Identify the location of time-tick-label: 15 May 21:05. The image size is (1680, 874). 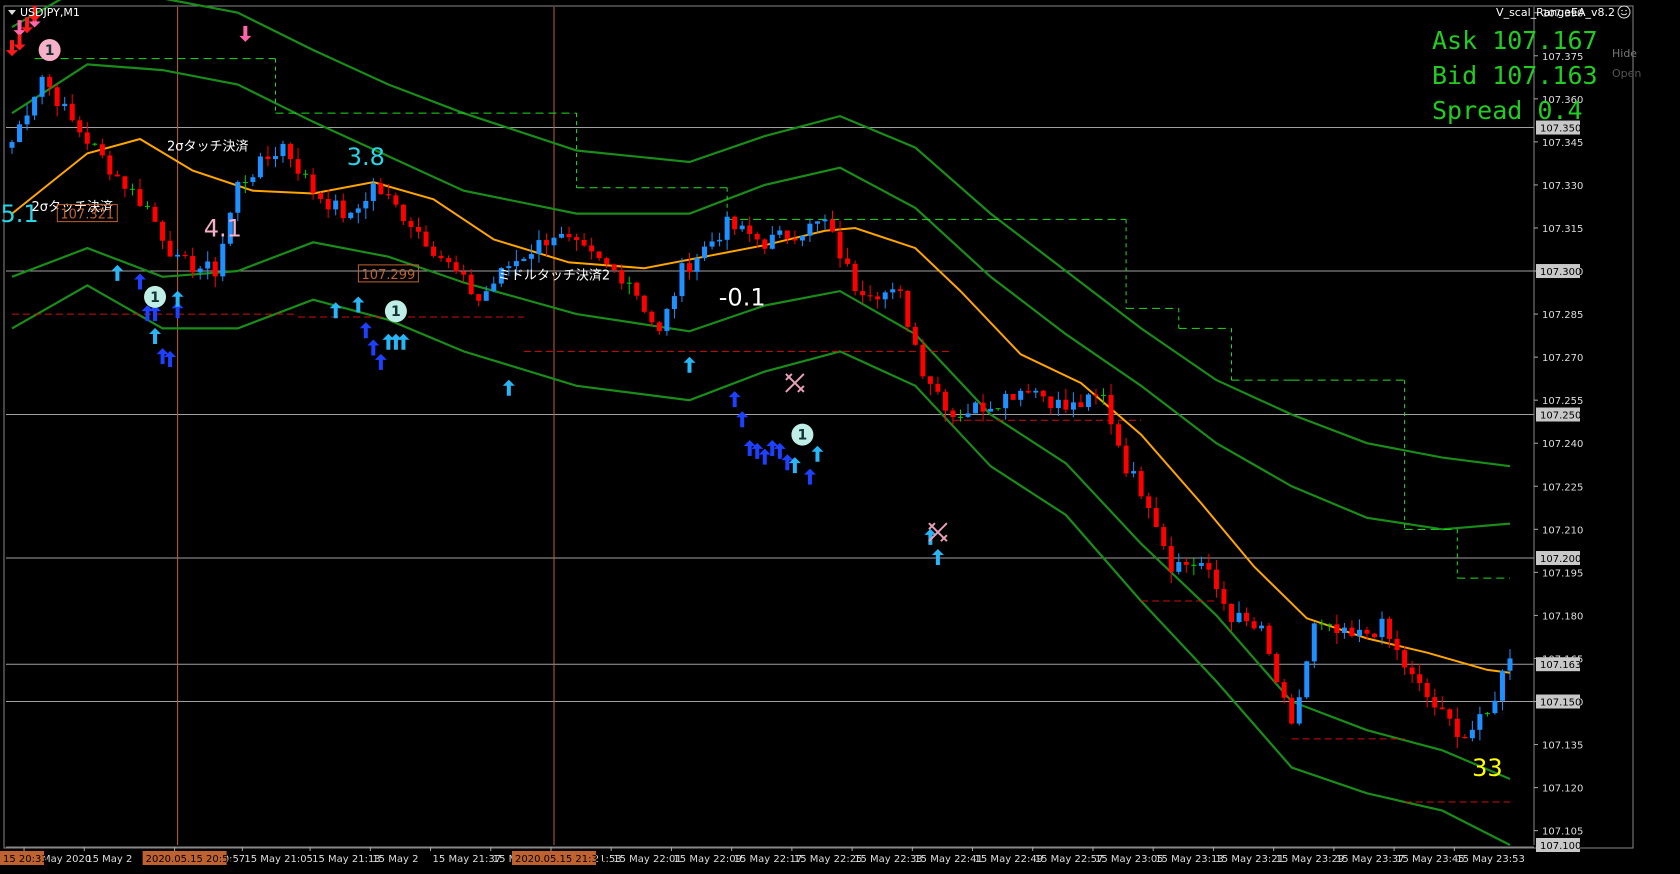
(278, 859).